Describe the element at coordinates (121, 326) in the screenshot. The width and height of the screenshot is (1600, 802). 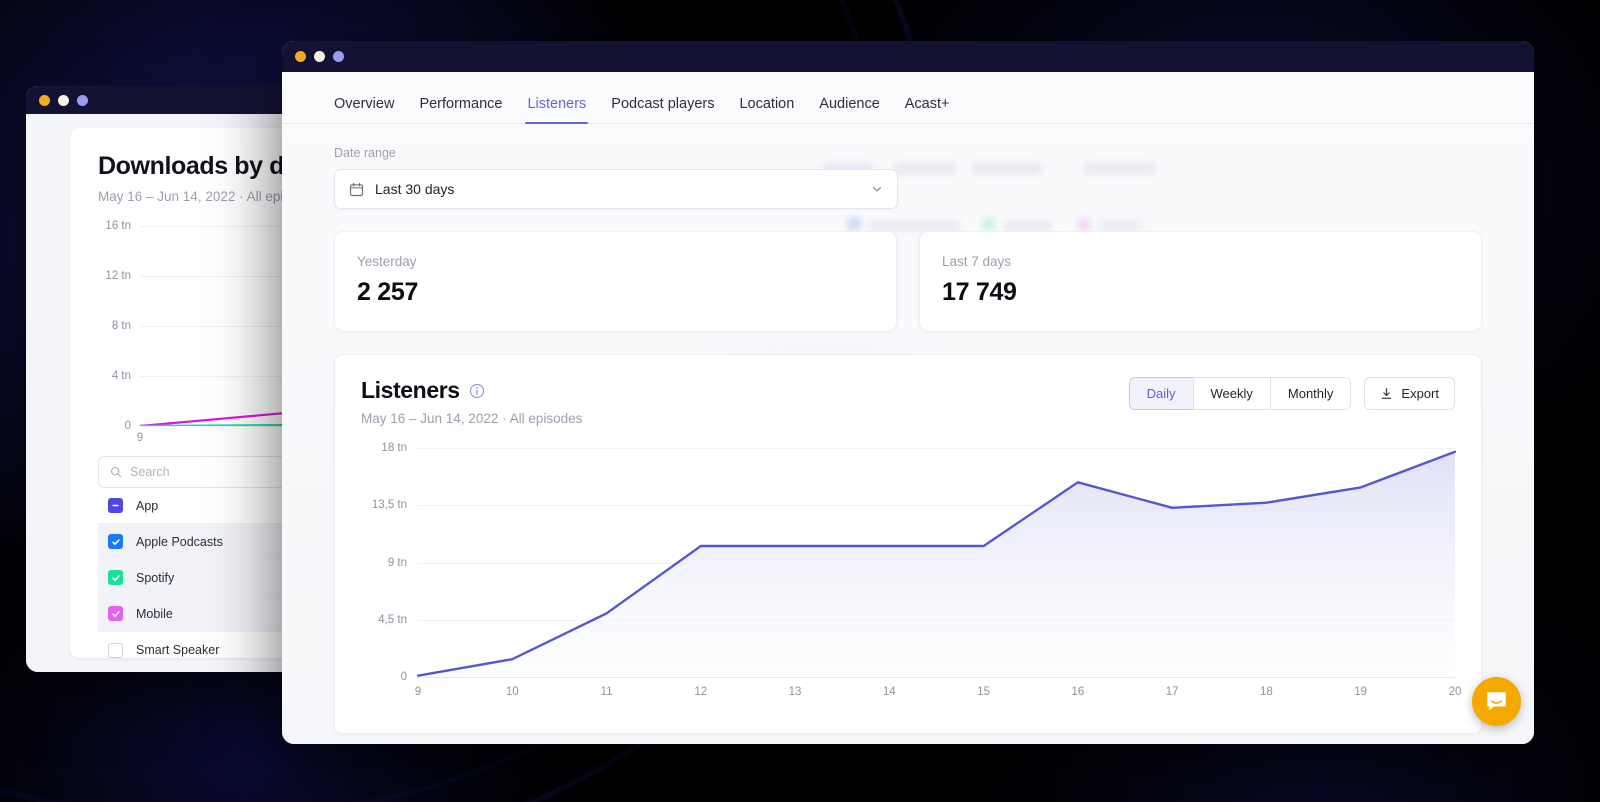
I see `bg-y-tick-8: 8 tn` at that location.